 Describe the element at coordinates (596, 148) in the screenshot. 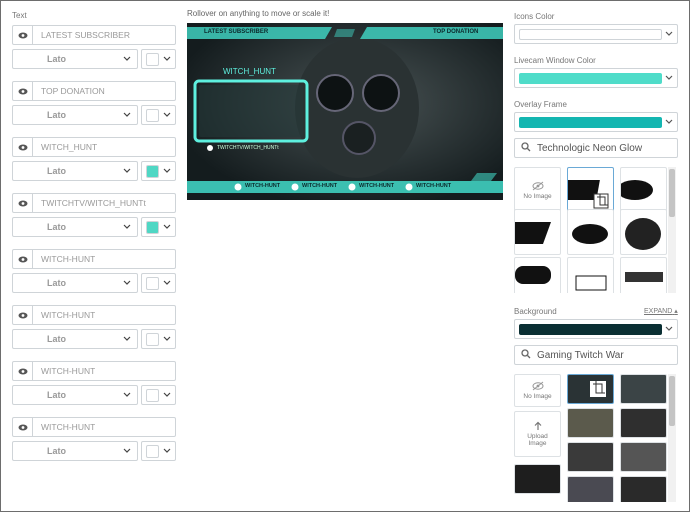

I see `frame-search-input: Technologic Neon Glow` at that location.